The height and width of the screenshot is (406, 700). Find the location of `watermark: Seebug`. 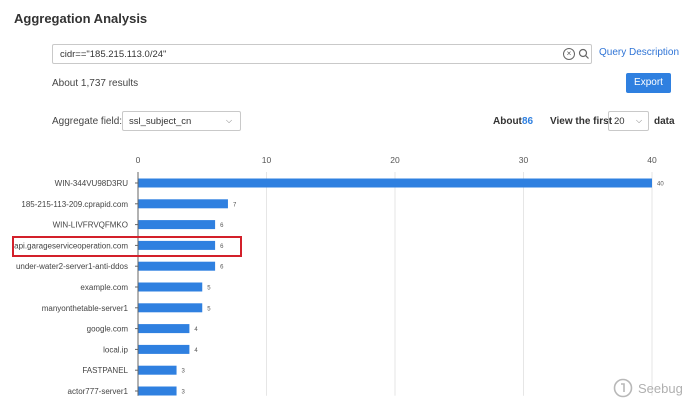

watermark: Seebug is located at coordinates (652, 389).